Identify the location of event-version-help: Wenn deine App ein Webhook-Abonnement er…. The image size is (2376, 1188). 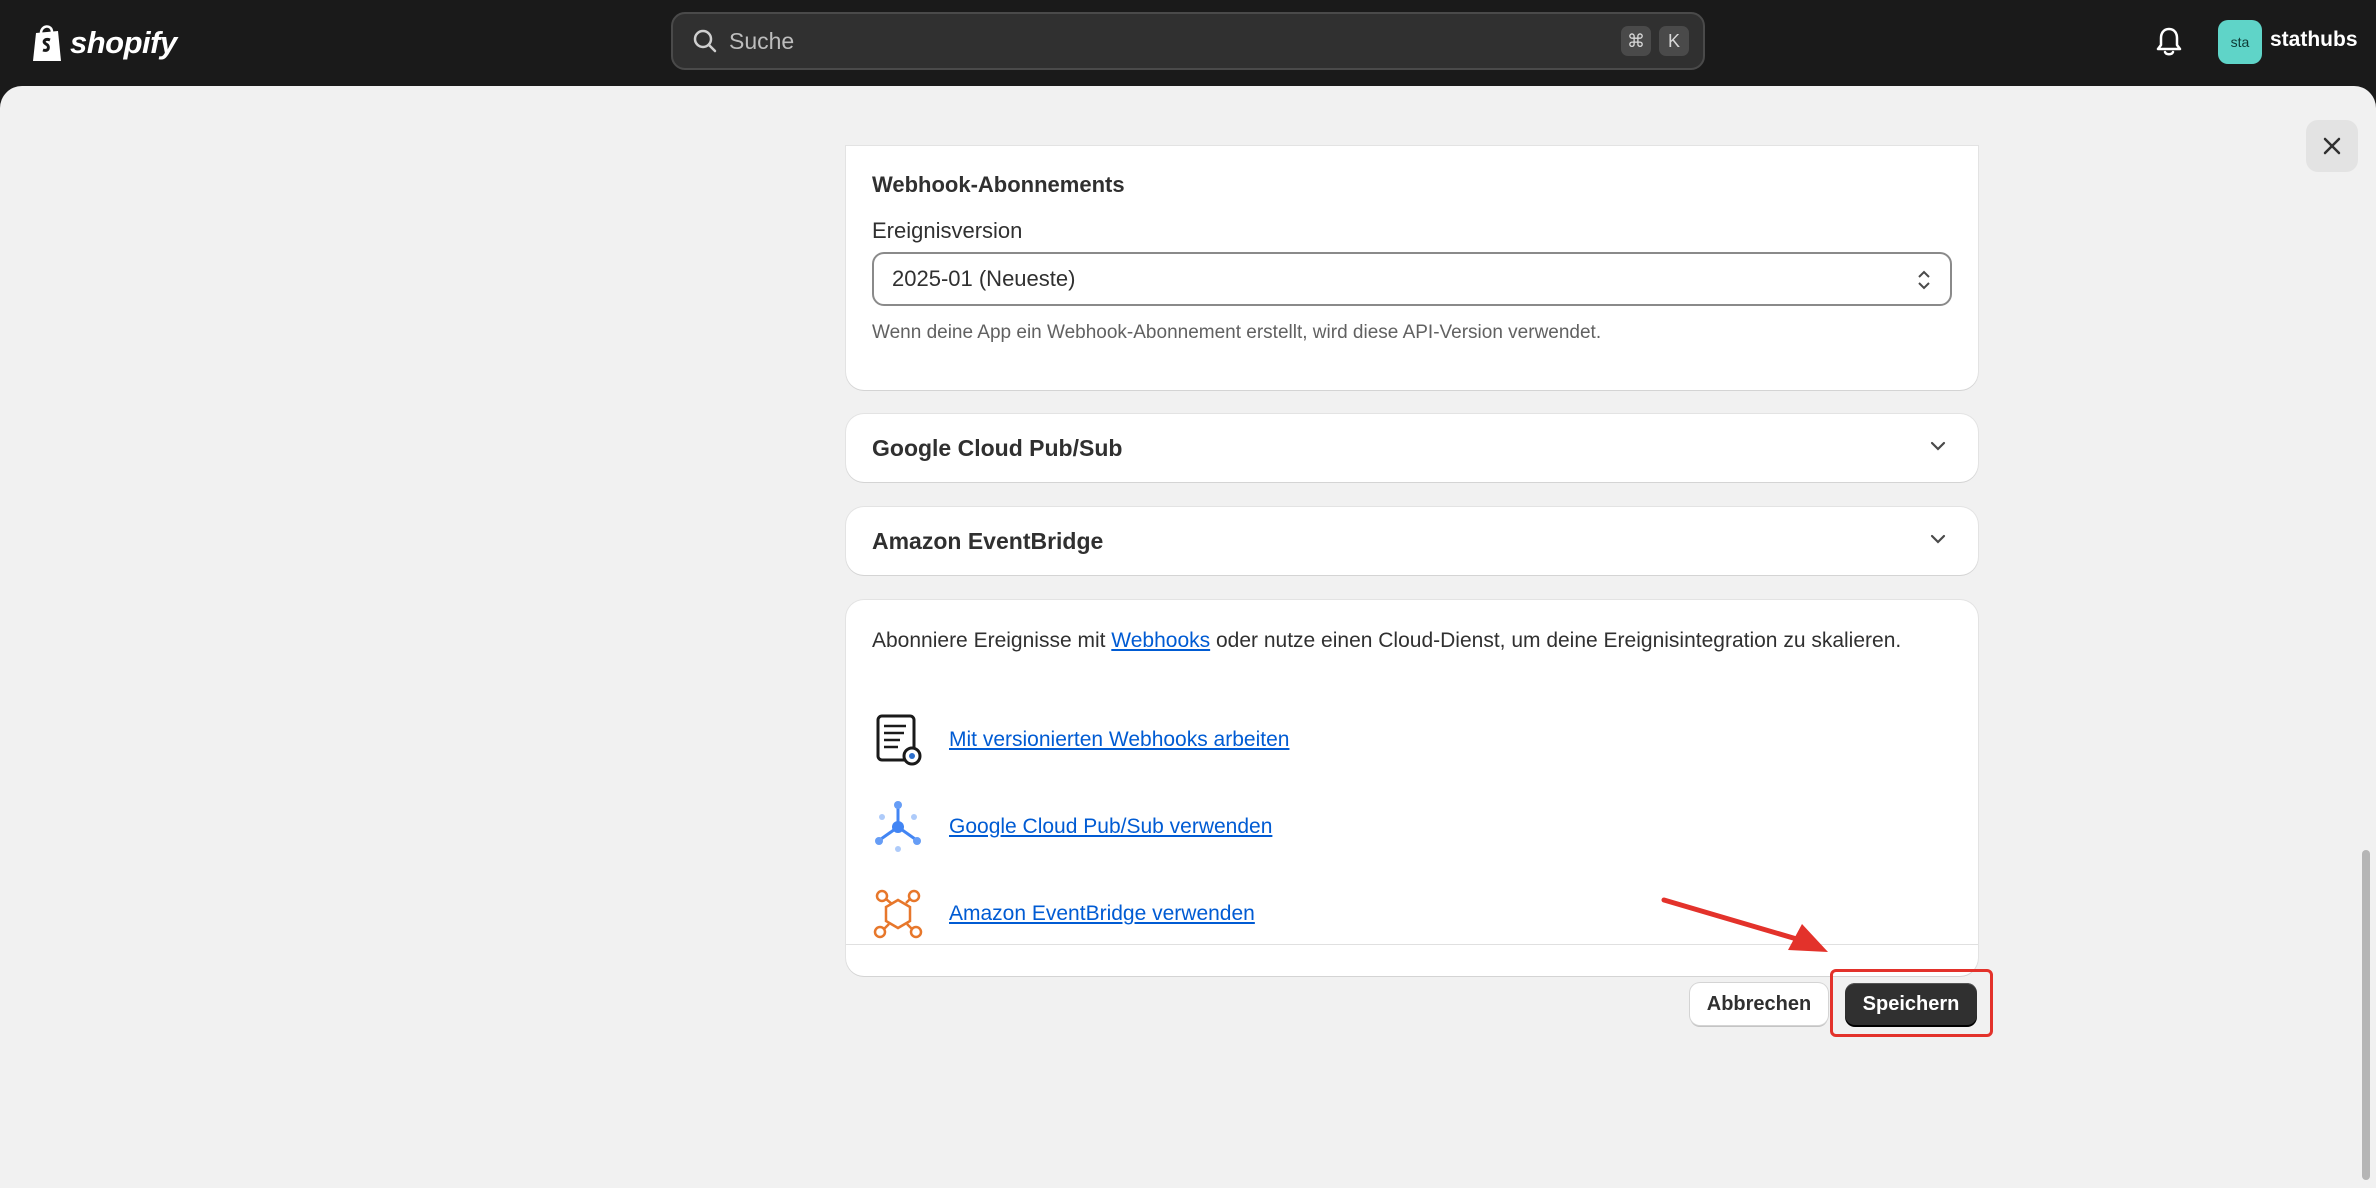
(1237, 332).